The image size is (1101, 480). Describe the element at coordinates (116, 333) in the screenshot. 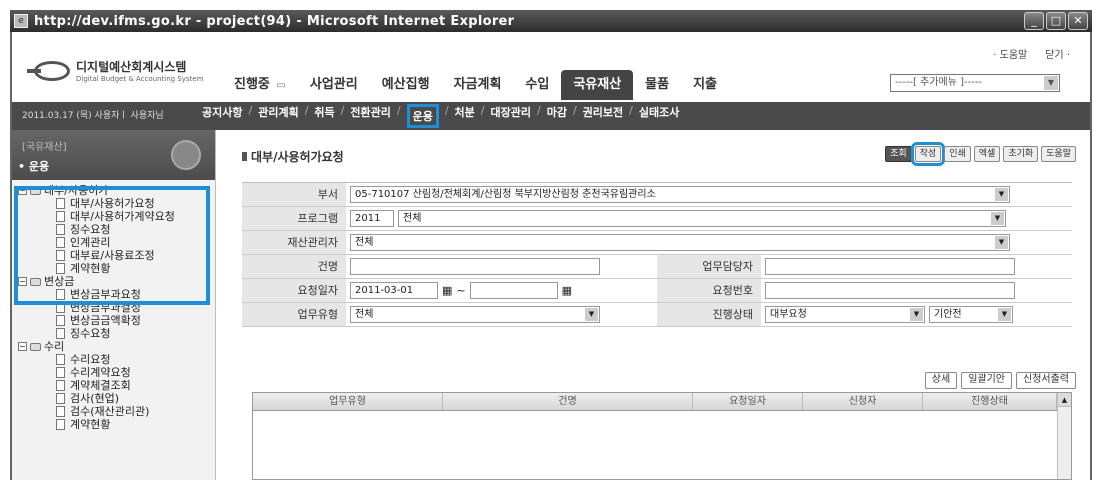

I see `tree-item: 징수요청` at that location.